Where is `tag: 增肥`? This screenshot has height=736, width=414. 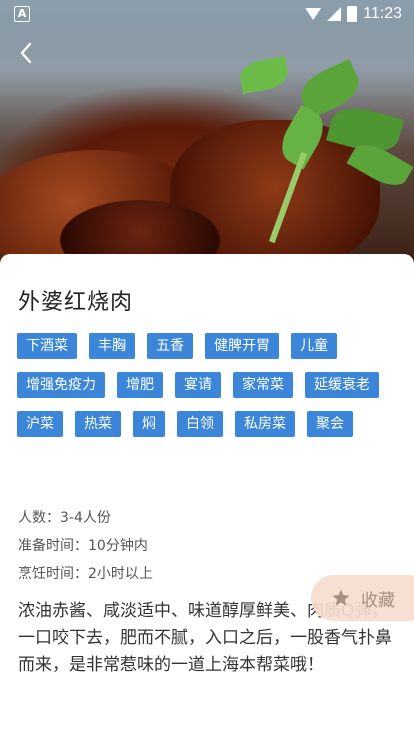 tag: 增肥 is located at coordinates (140, 385).